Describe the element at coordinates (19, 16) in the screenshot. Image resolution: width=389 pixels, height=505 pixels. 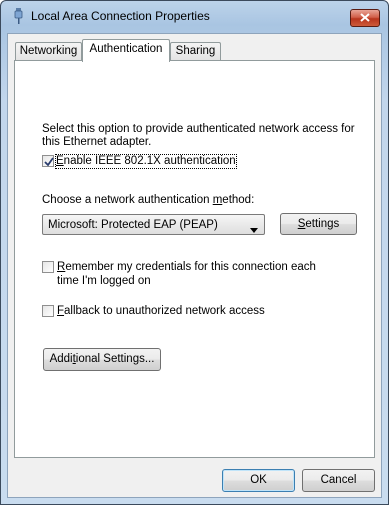
I see `network-connection-icon` at that location.